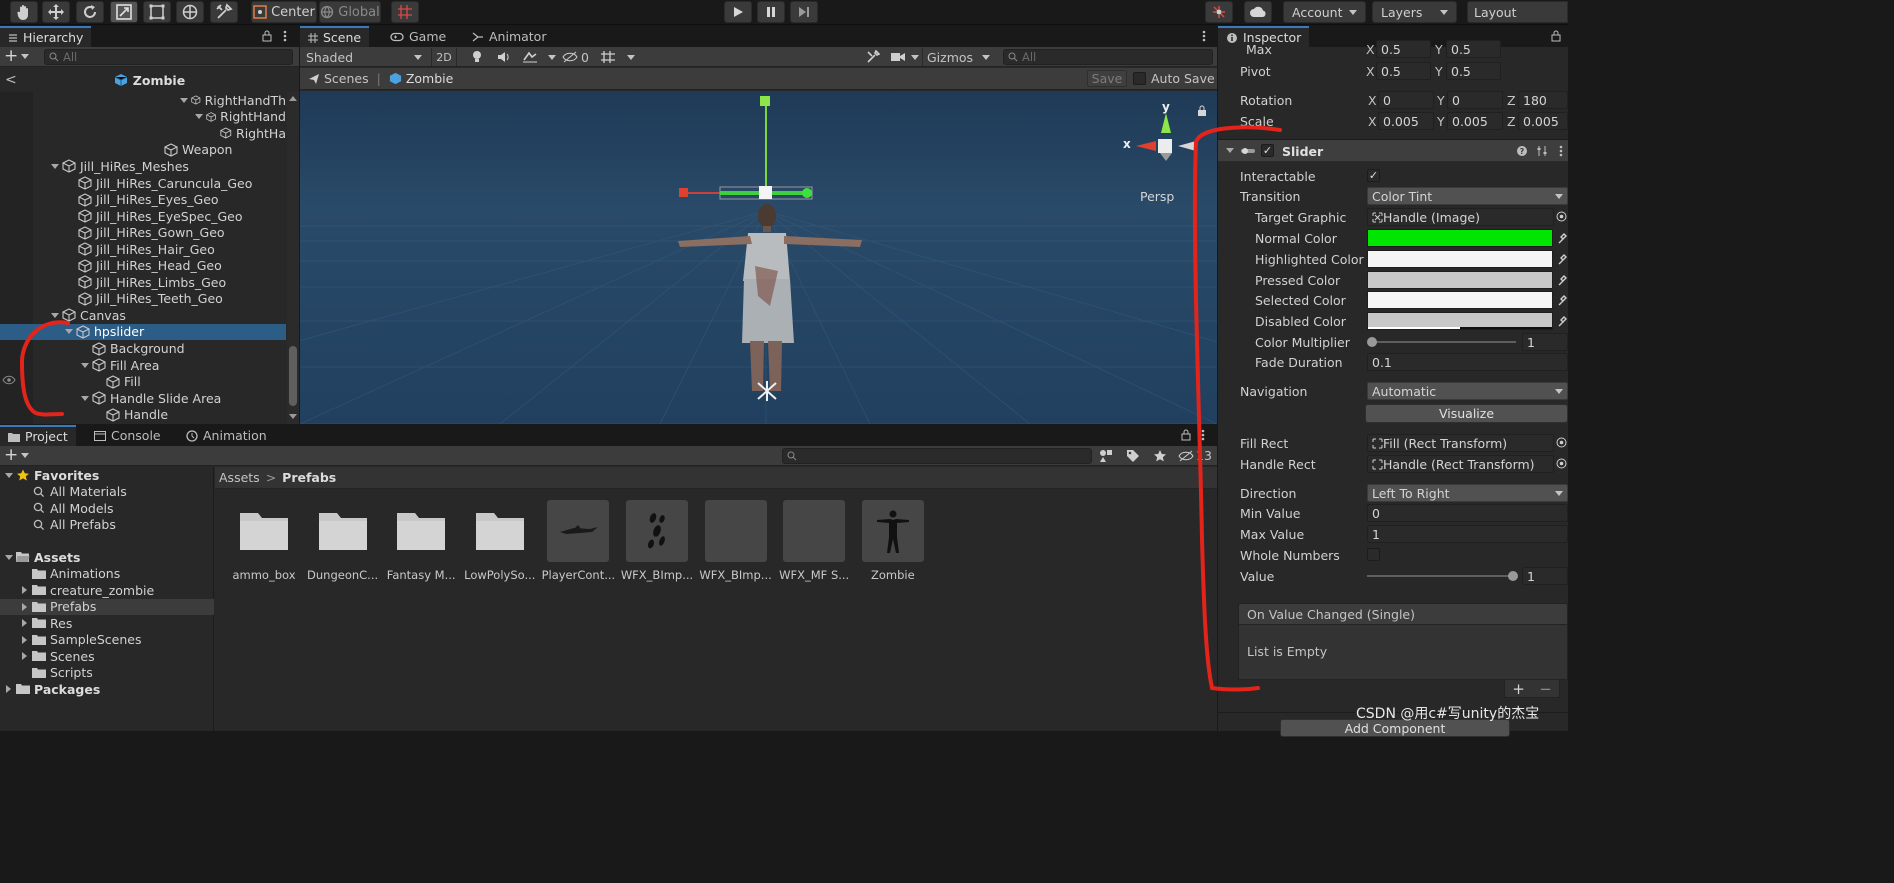  What do you see at coordinates (1466, 413) in the screenshot?
I see `visualize-button: Visualize` at bounding box center [1466, 413].